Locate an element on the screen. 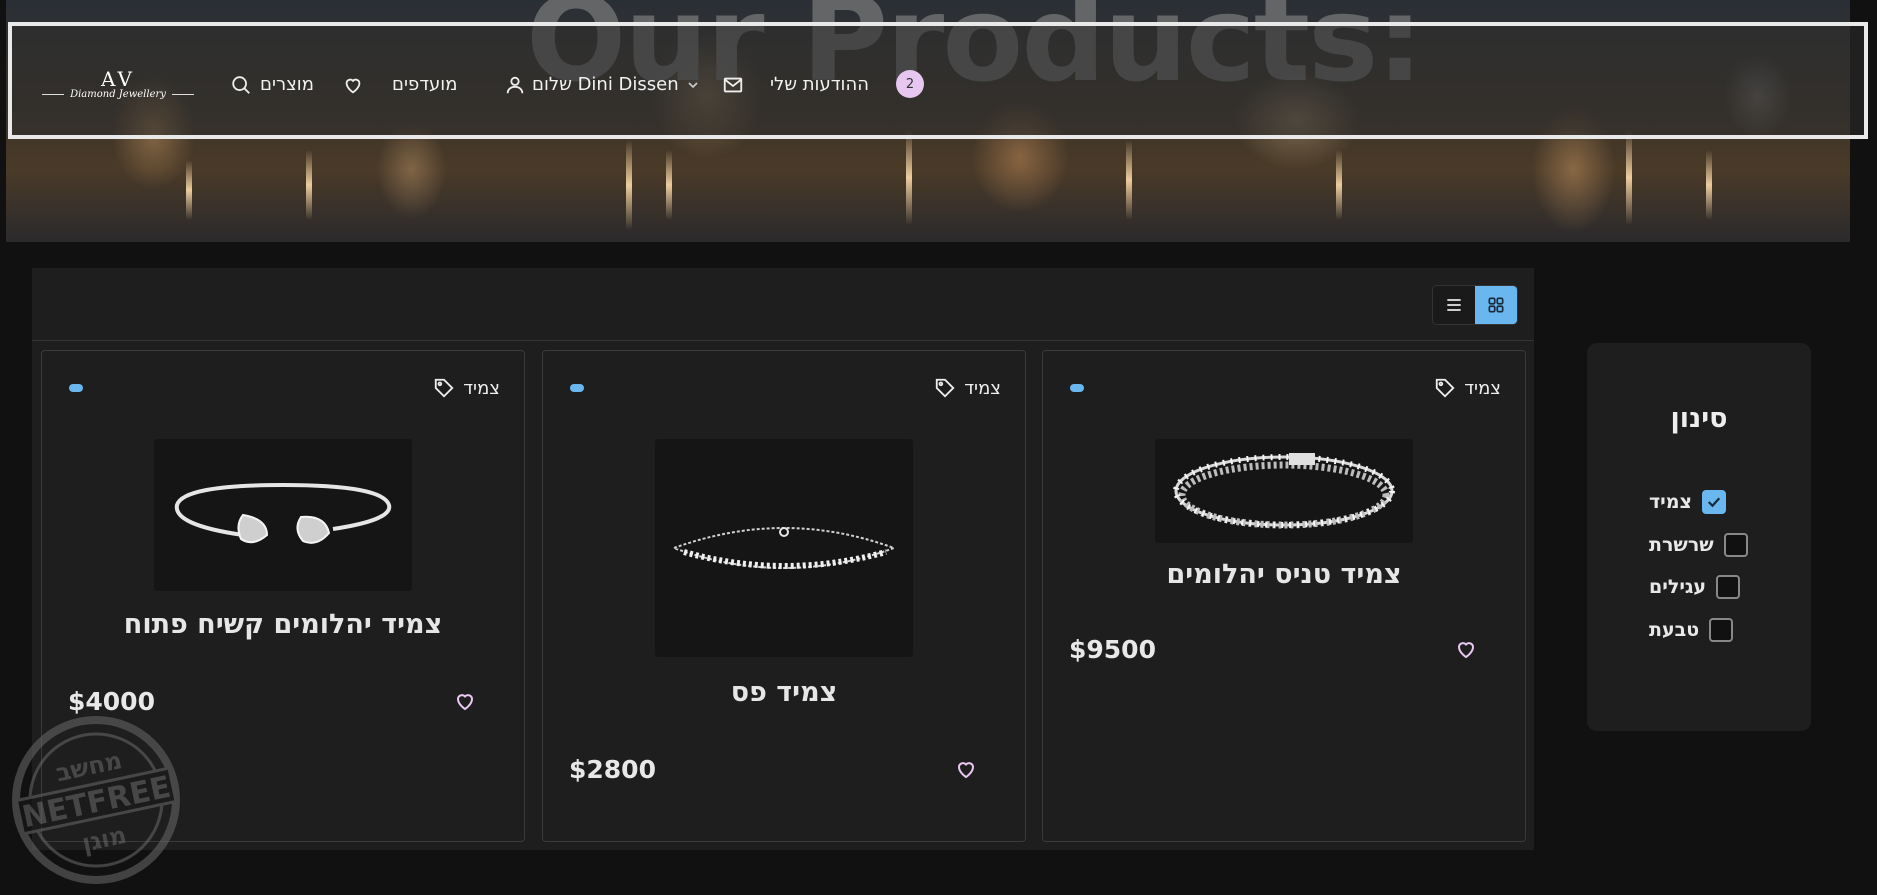 The width and height of the screenshot is (1877, 895). nav-user-menu: שלום Dini Dissen is located at coordinates (602, 84).